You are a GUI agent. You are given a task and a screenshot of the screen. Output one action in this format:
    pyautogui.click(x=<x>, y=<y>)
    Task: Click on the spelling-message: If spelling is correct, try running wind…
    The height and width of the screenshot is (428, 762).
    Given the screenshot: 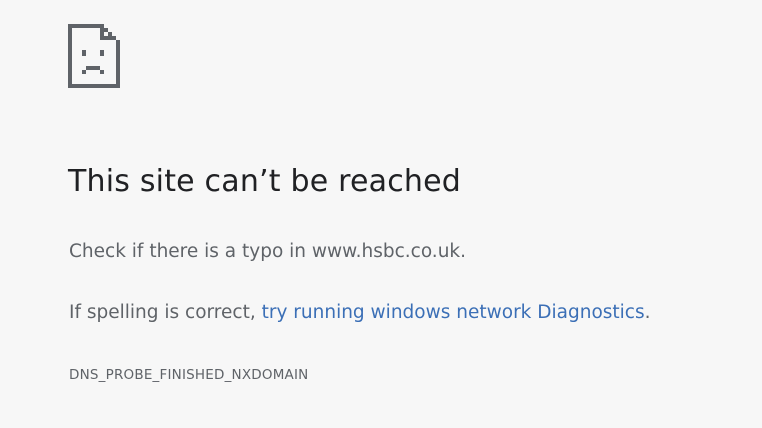 What is the action you would take?
    pyautogui.click(x=360, y=312)
    